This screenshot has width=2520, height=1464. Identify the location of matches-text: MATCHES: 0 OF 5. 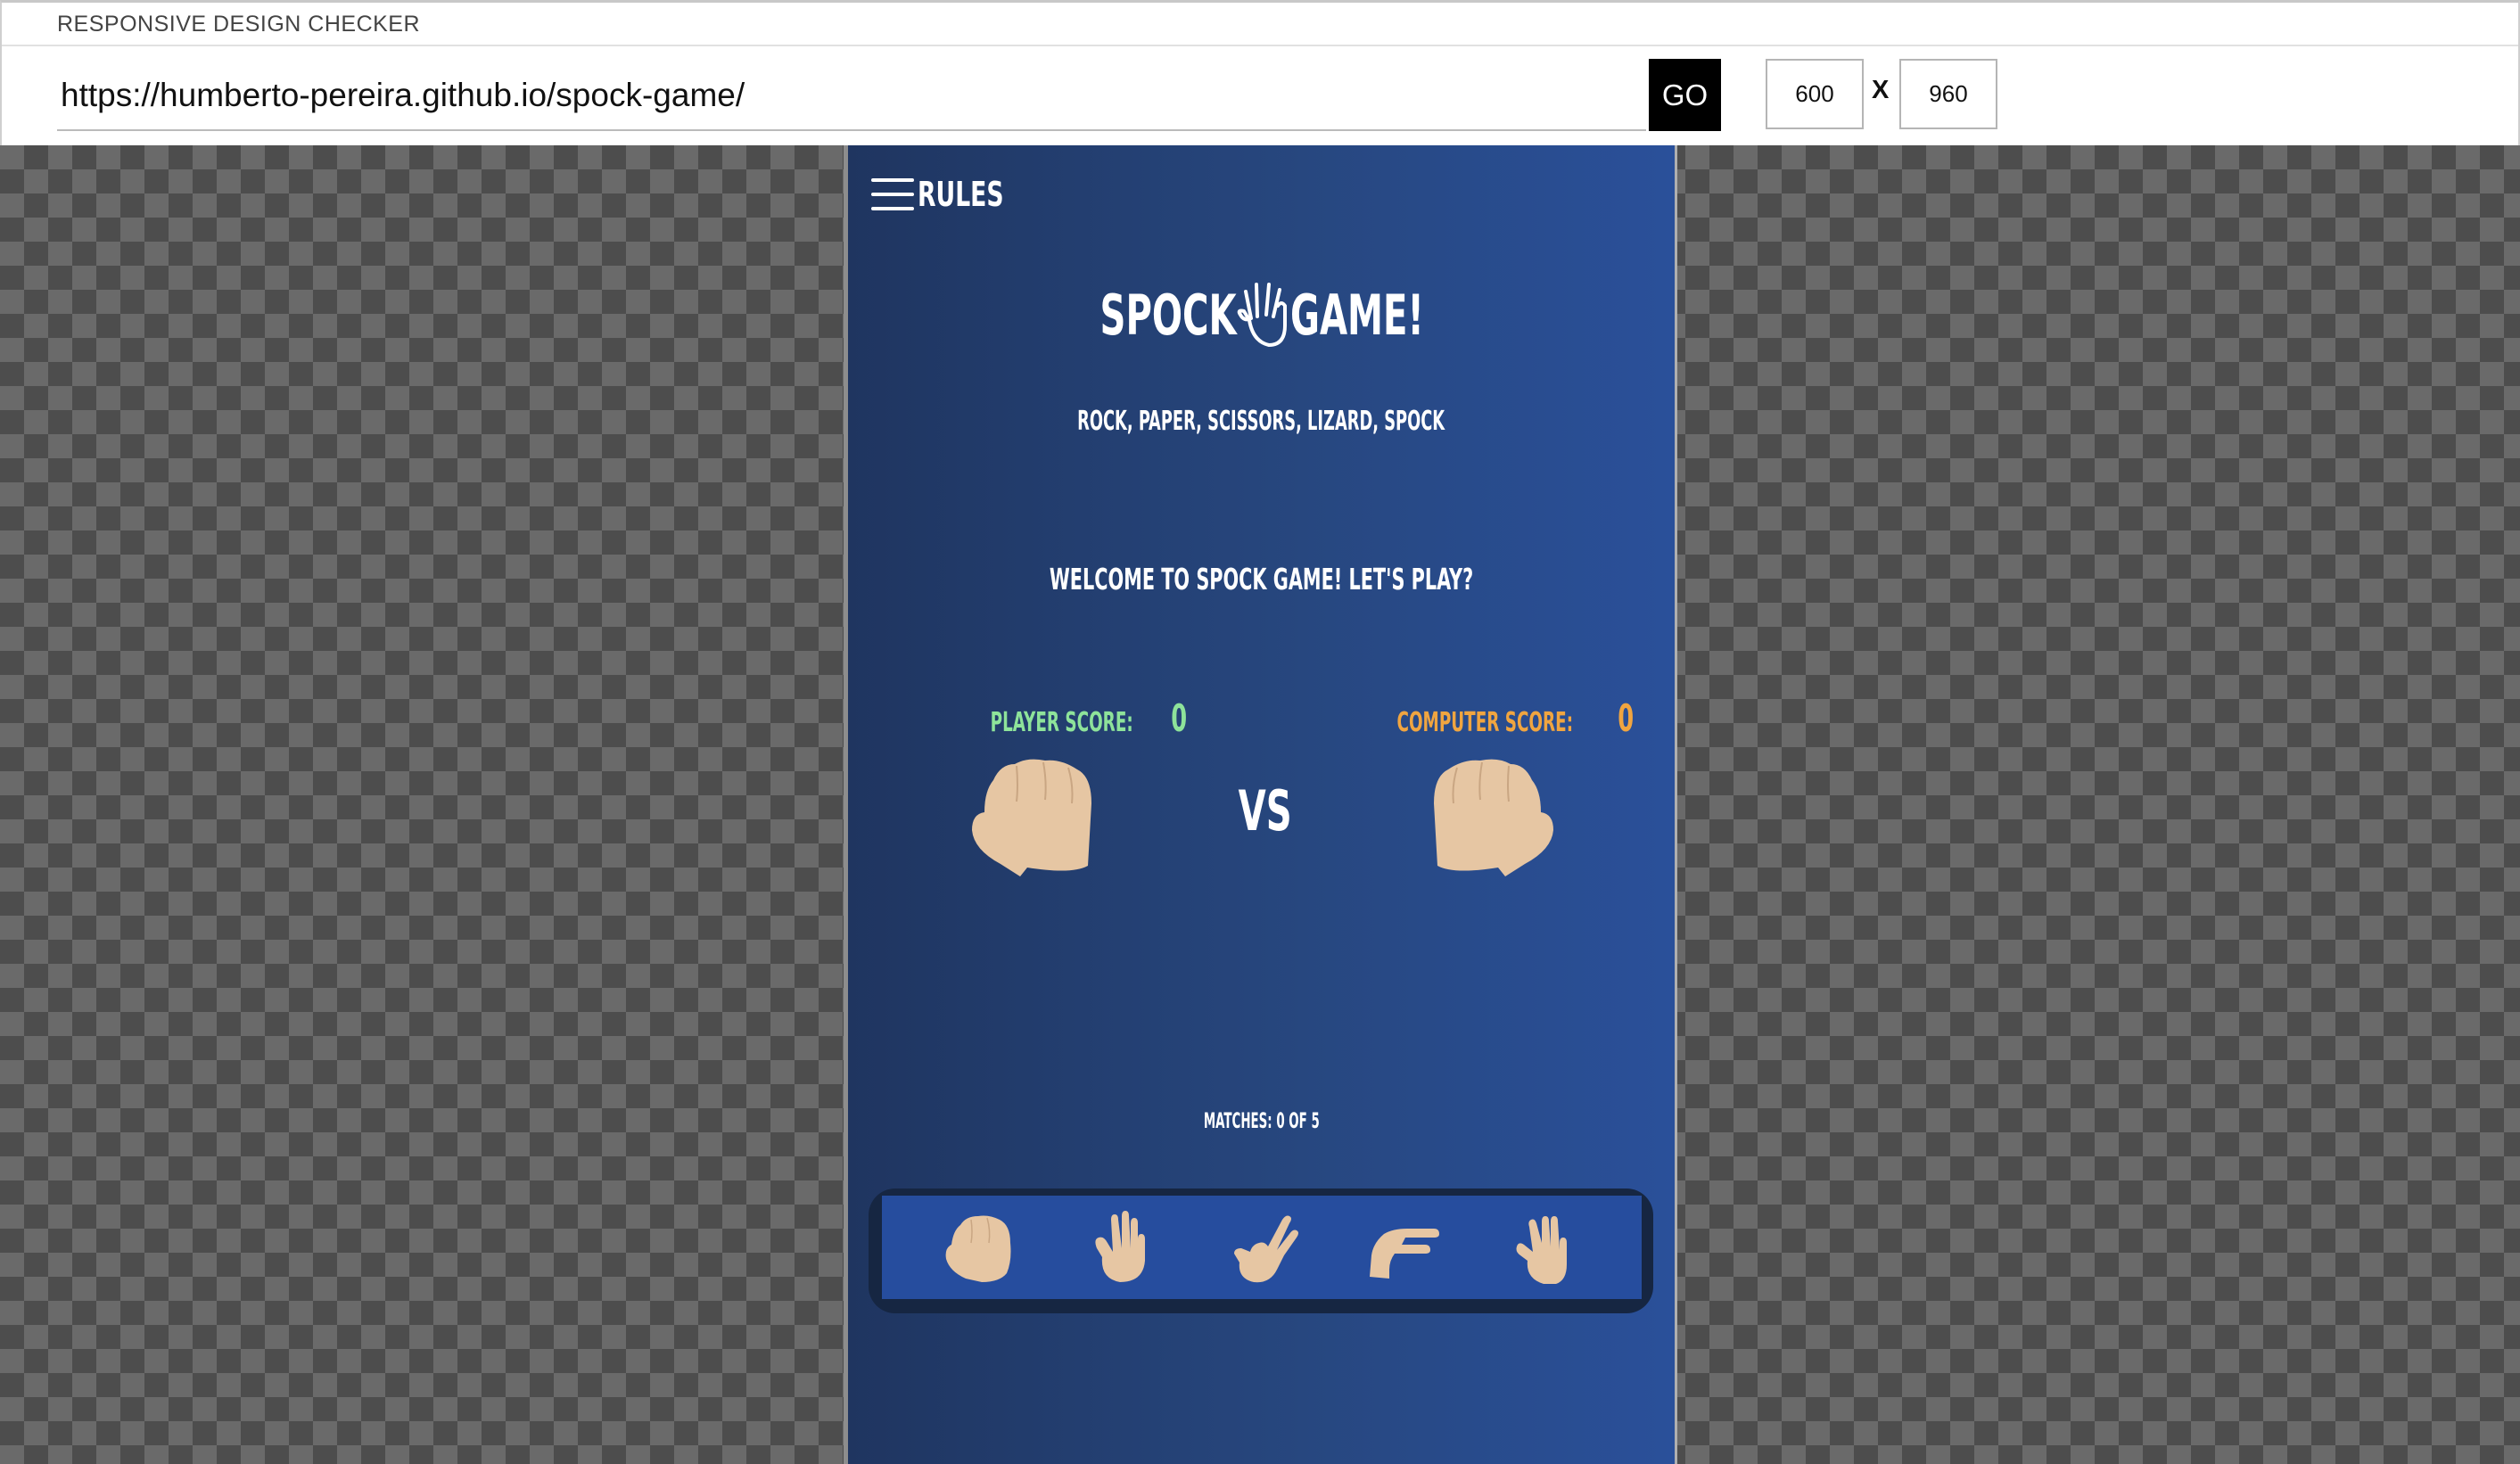
(1261, 1120).